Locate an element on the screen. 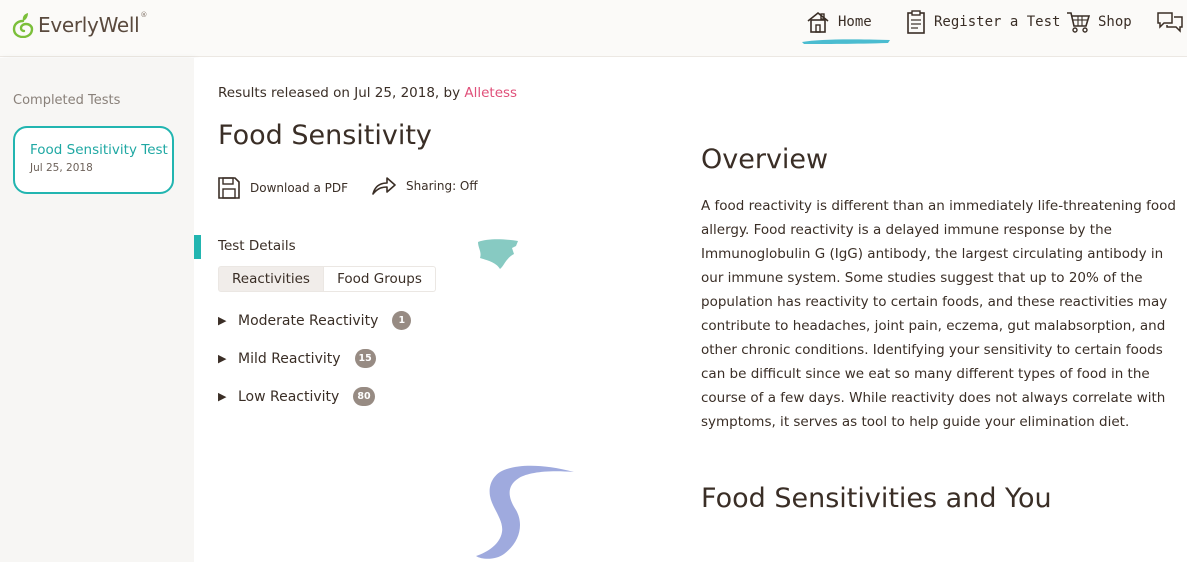 This screenshot has width=1187, height=562. released-text: Results released on Jul 25, 2018, by is located at coordinates (339, 93).